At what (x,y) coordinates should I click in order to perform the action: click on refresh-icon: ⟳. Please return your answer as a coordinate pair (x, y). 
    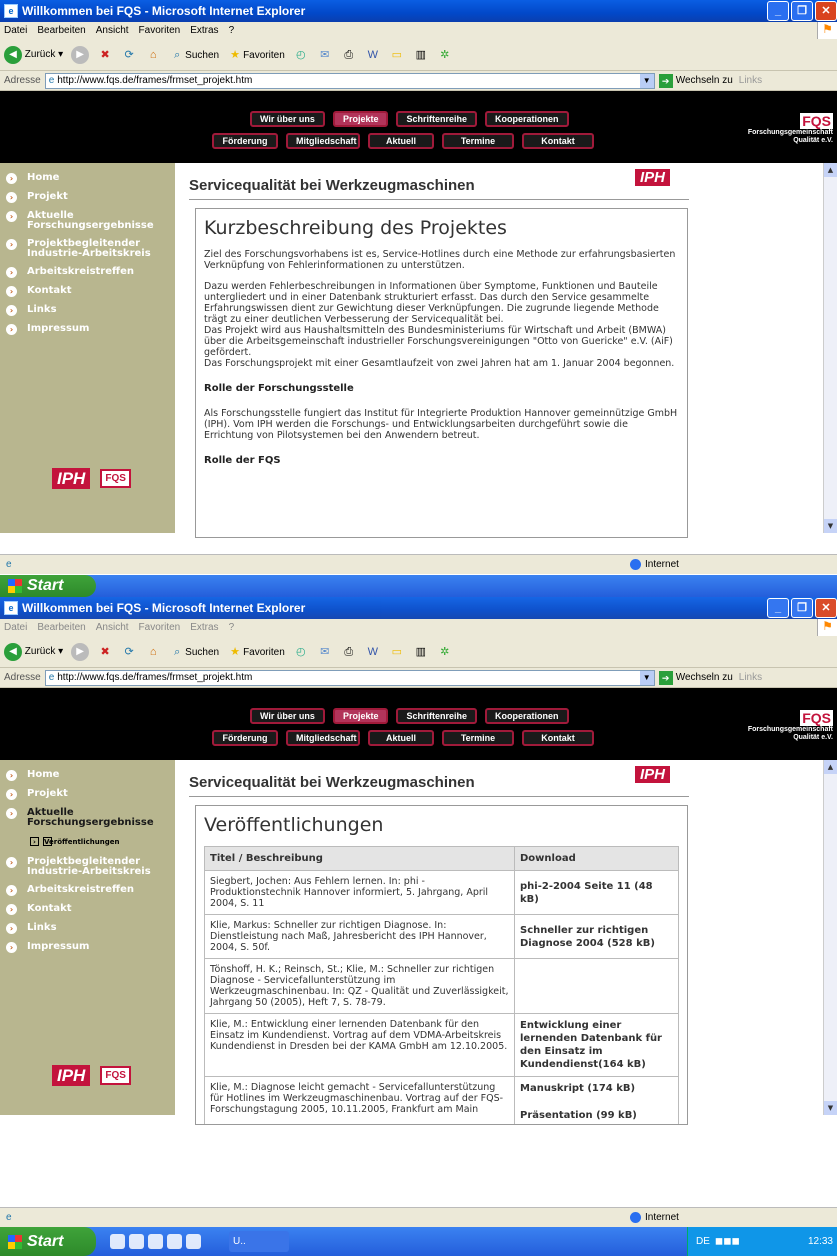
    Looking at the image, I should click on (129, 652).